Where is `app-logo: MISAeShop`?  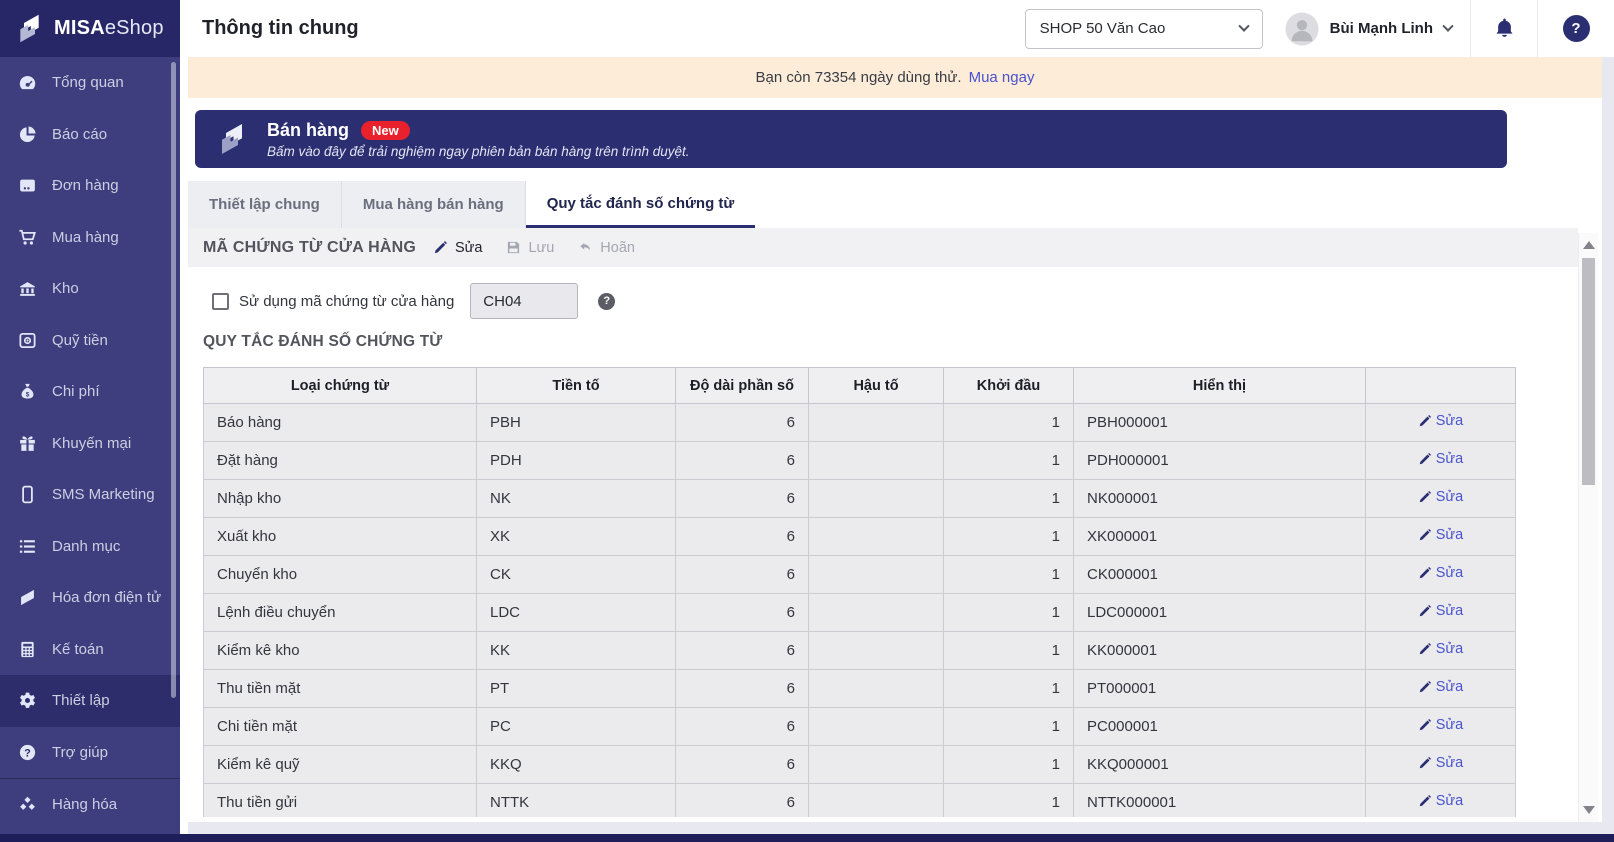
app-logo: MISAeShop is located at coordinates (90, 28).